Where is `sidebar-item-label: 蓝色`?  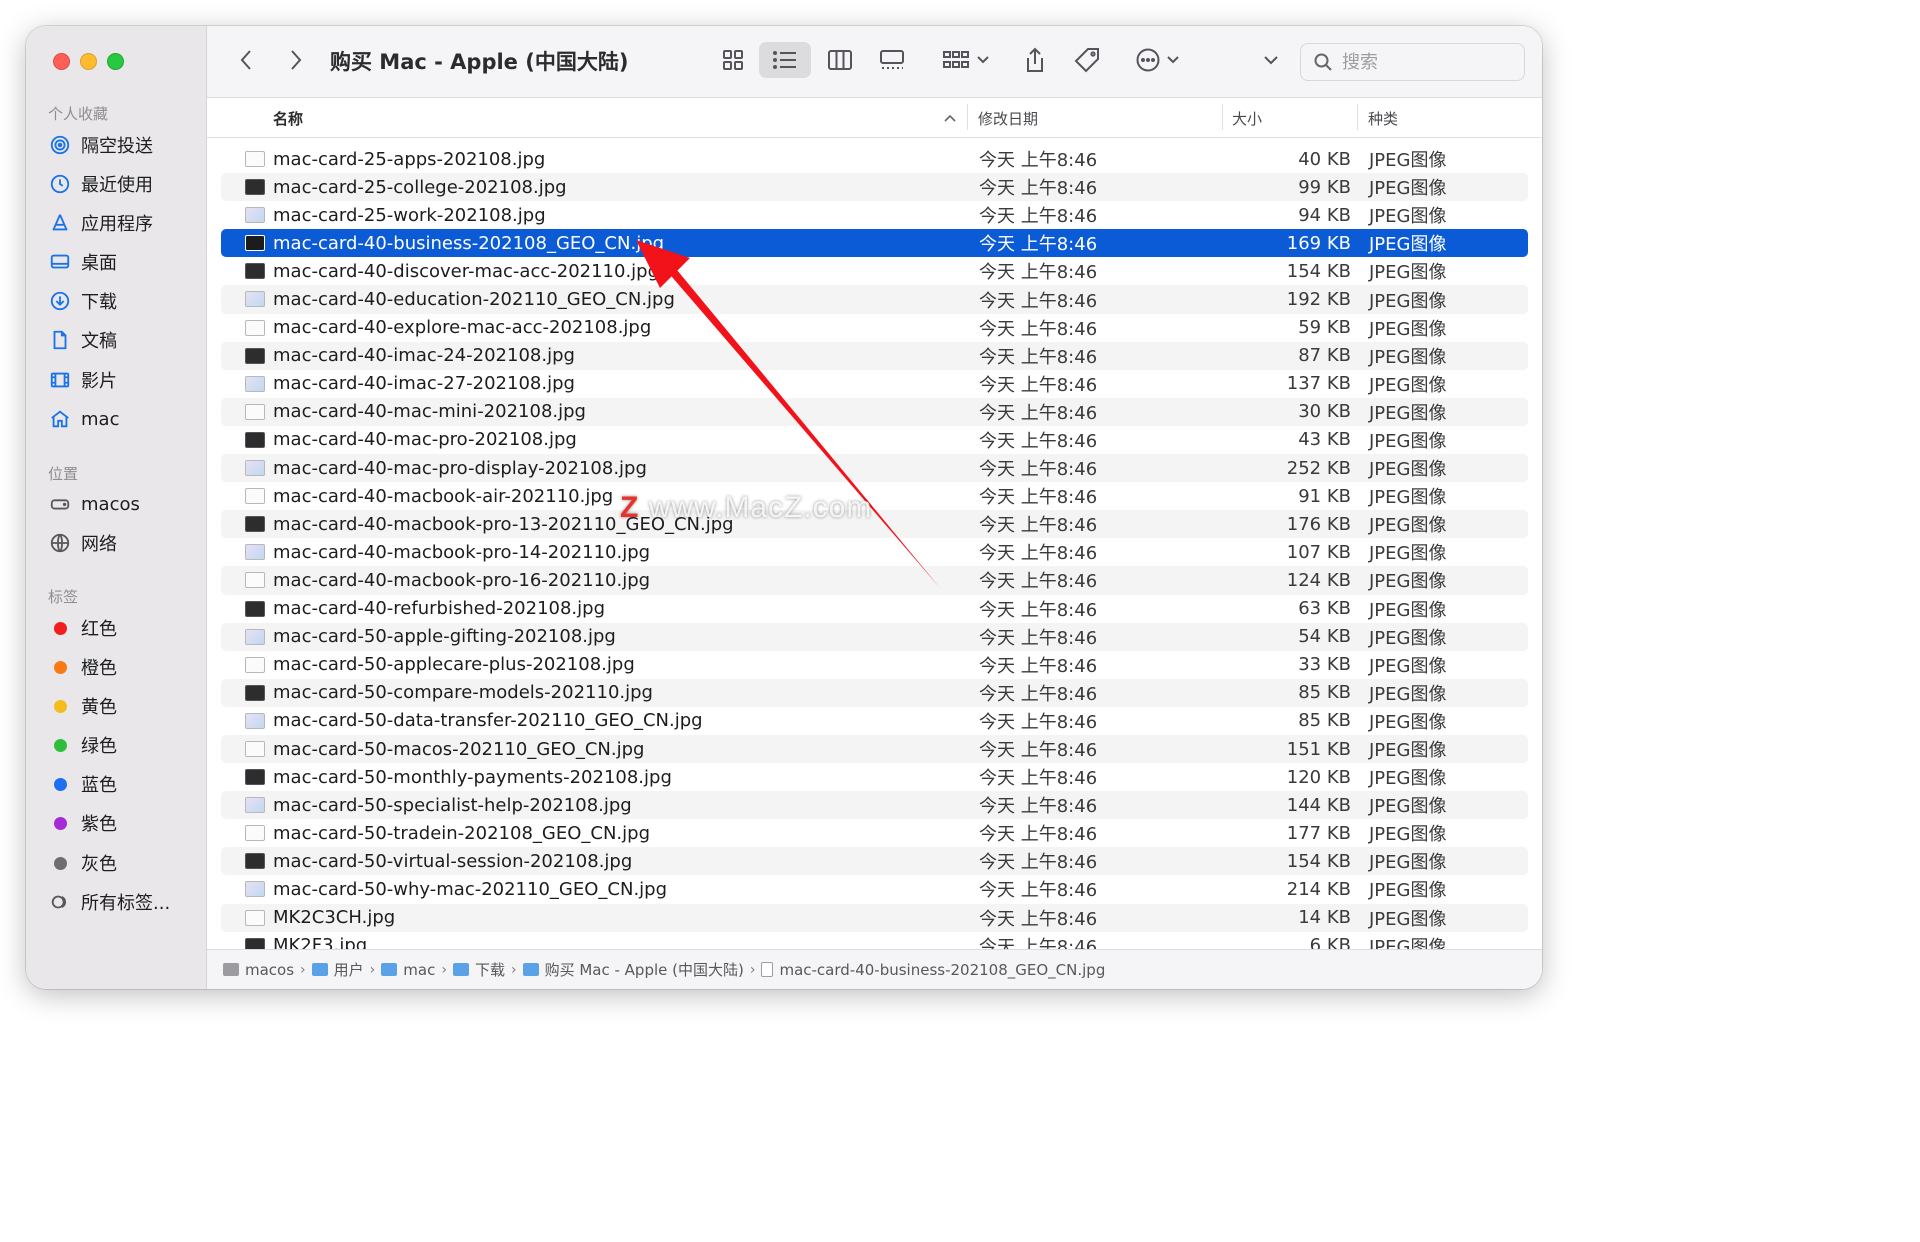 sidebar-item-label: 蓝色 is located at coordinates (99, 785).